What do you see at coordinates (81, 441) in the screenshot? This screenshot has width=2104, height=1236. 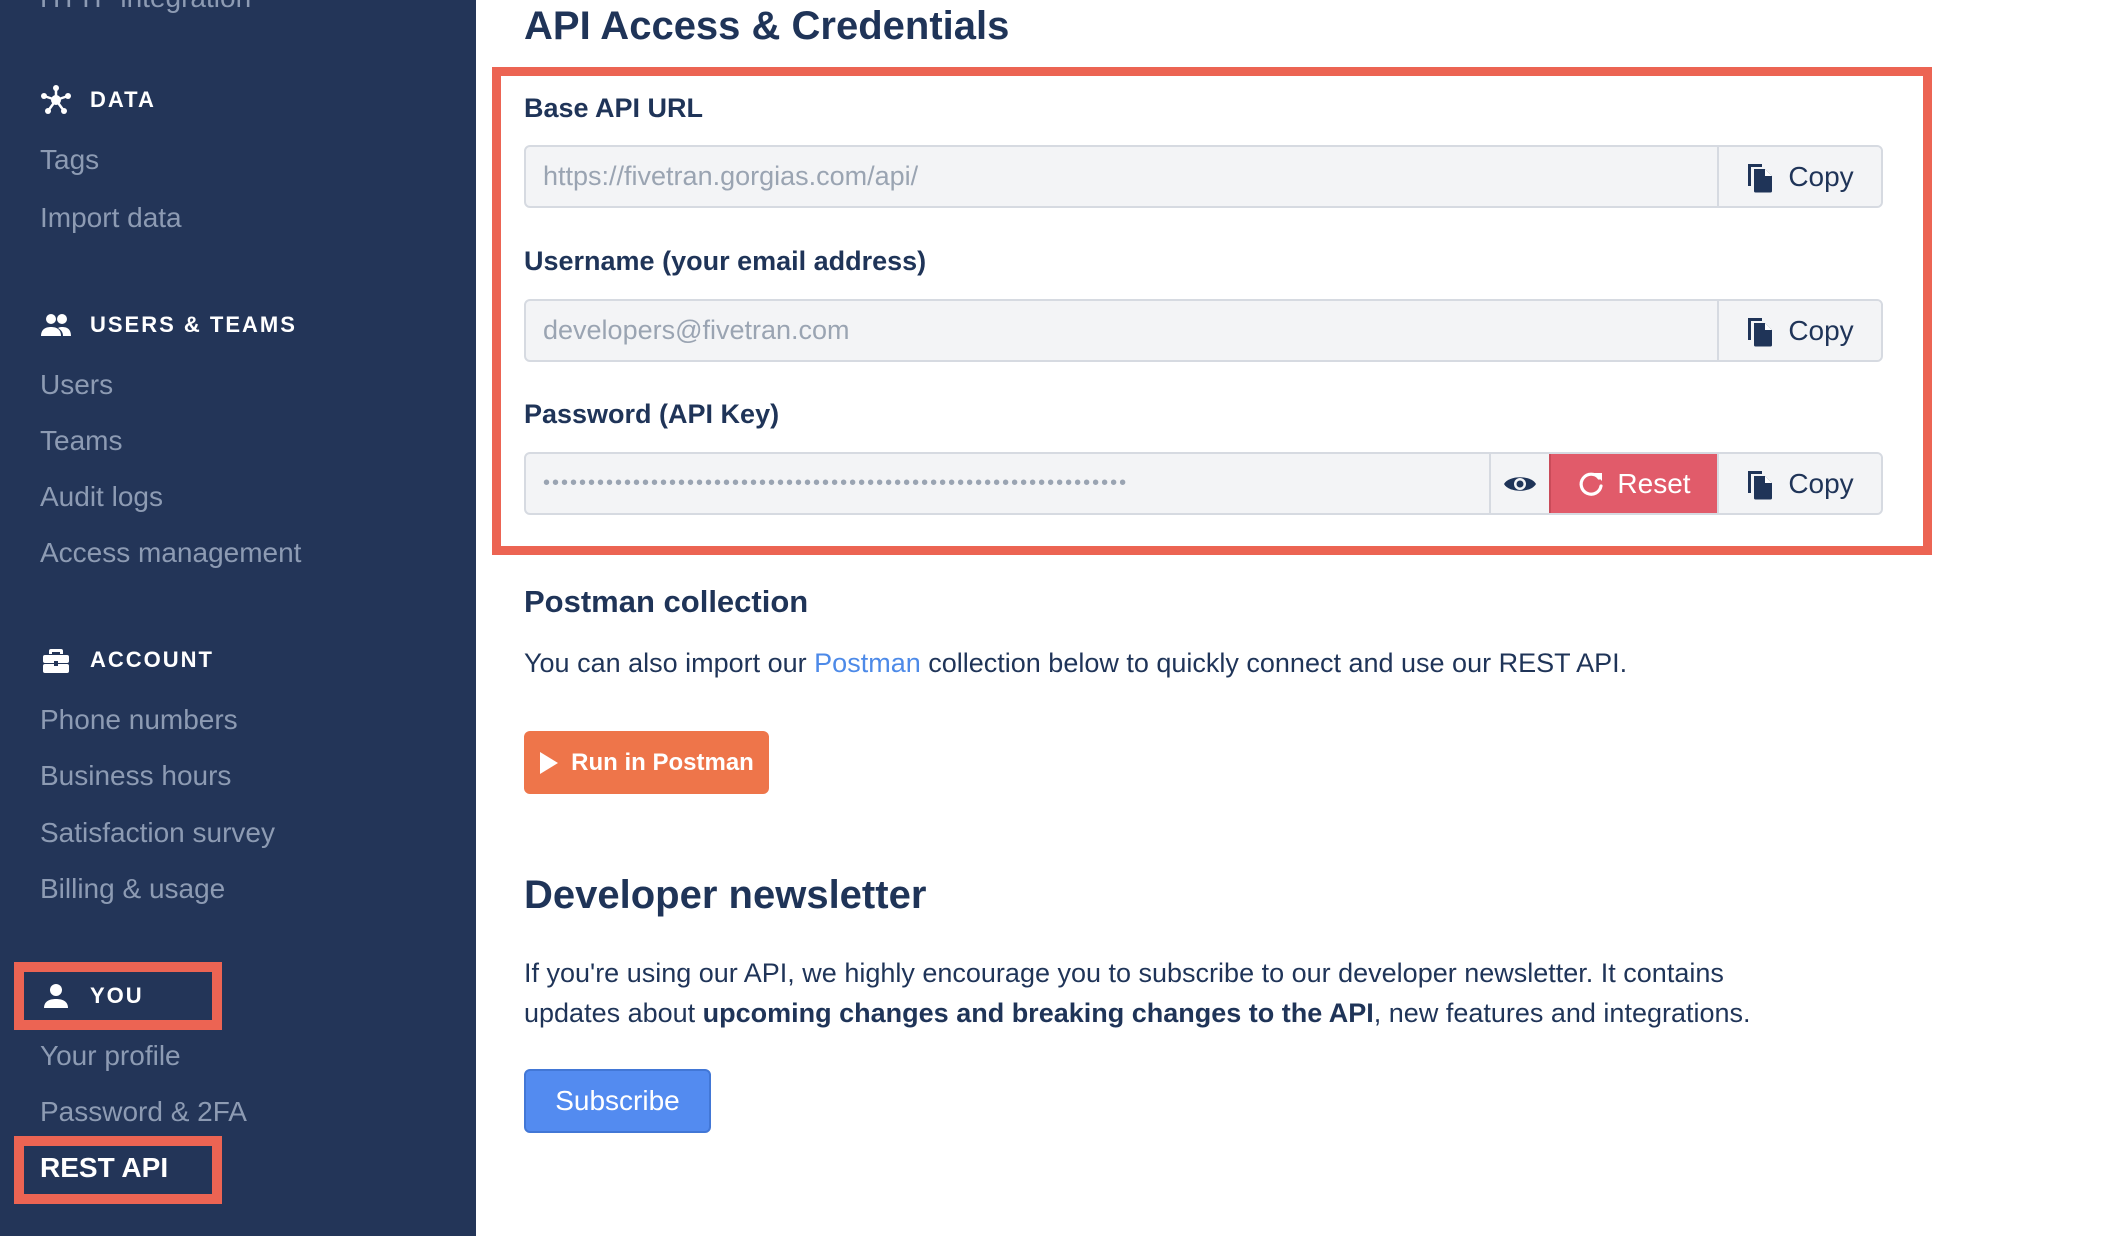 I see `sidebar-item-teams: Teams` at bounding box center [81, 441].